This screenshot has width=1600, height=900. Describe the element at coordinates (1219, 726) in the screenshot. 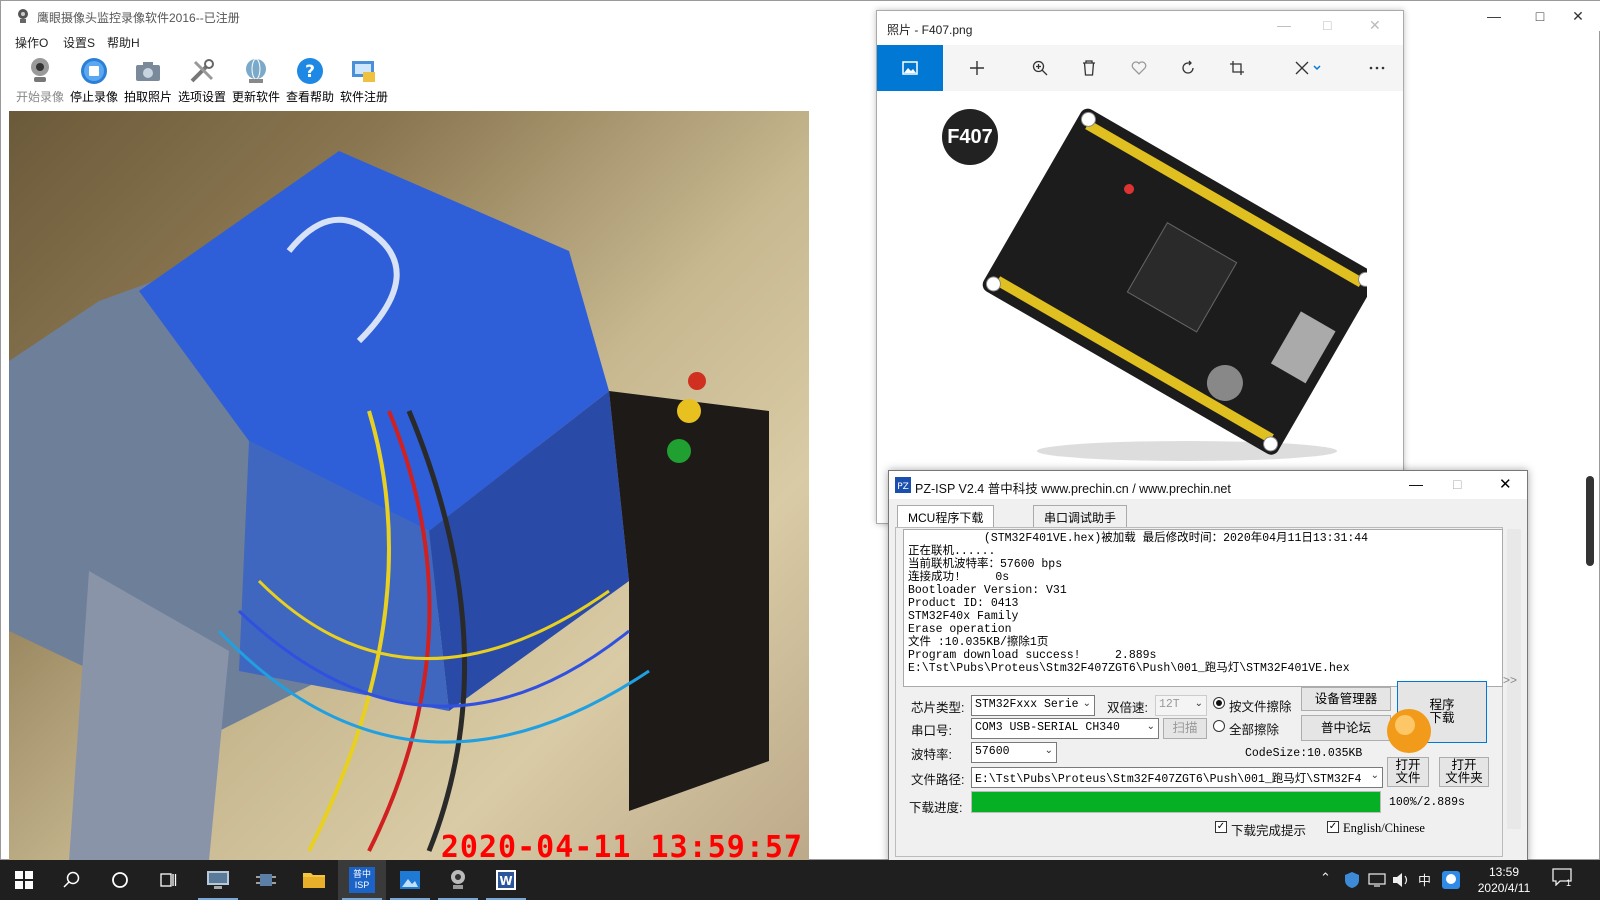

I see `erase-all-radio` at that location.